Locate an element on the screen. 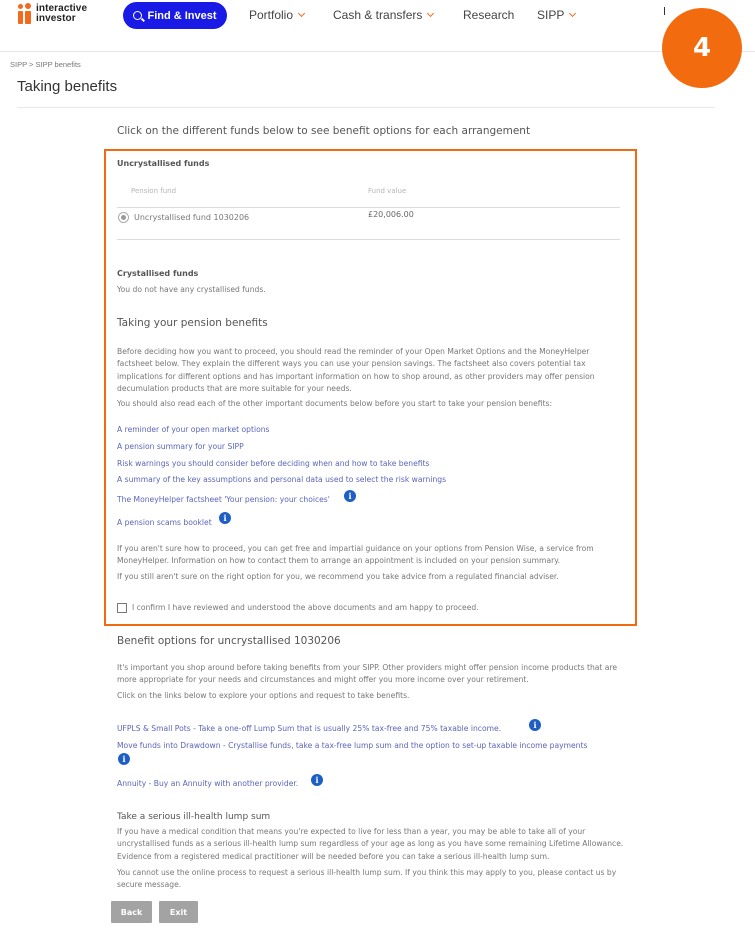 The width and height of the screenshot is (755, 936). nav-research-label: Research is located at coordinates (489, 15).